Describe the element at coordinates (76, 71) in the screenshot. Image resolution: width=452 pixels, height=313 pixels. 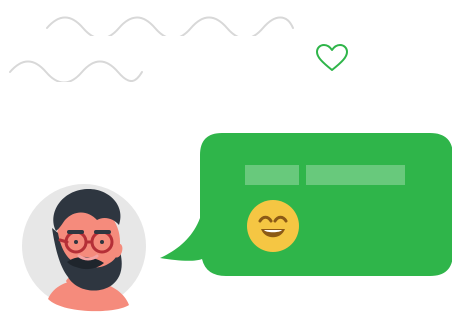
I see `decorative-wave-bottom` at that location.